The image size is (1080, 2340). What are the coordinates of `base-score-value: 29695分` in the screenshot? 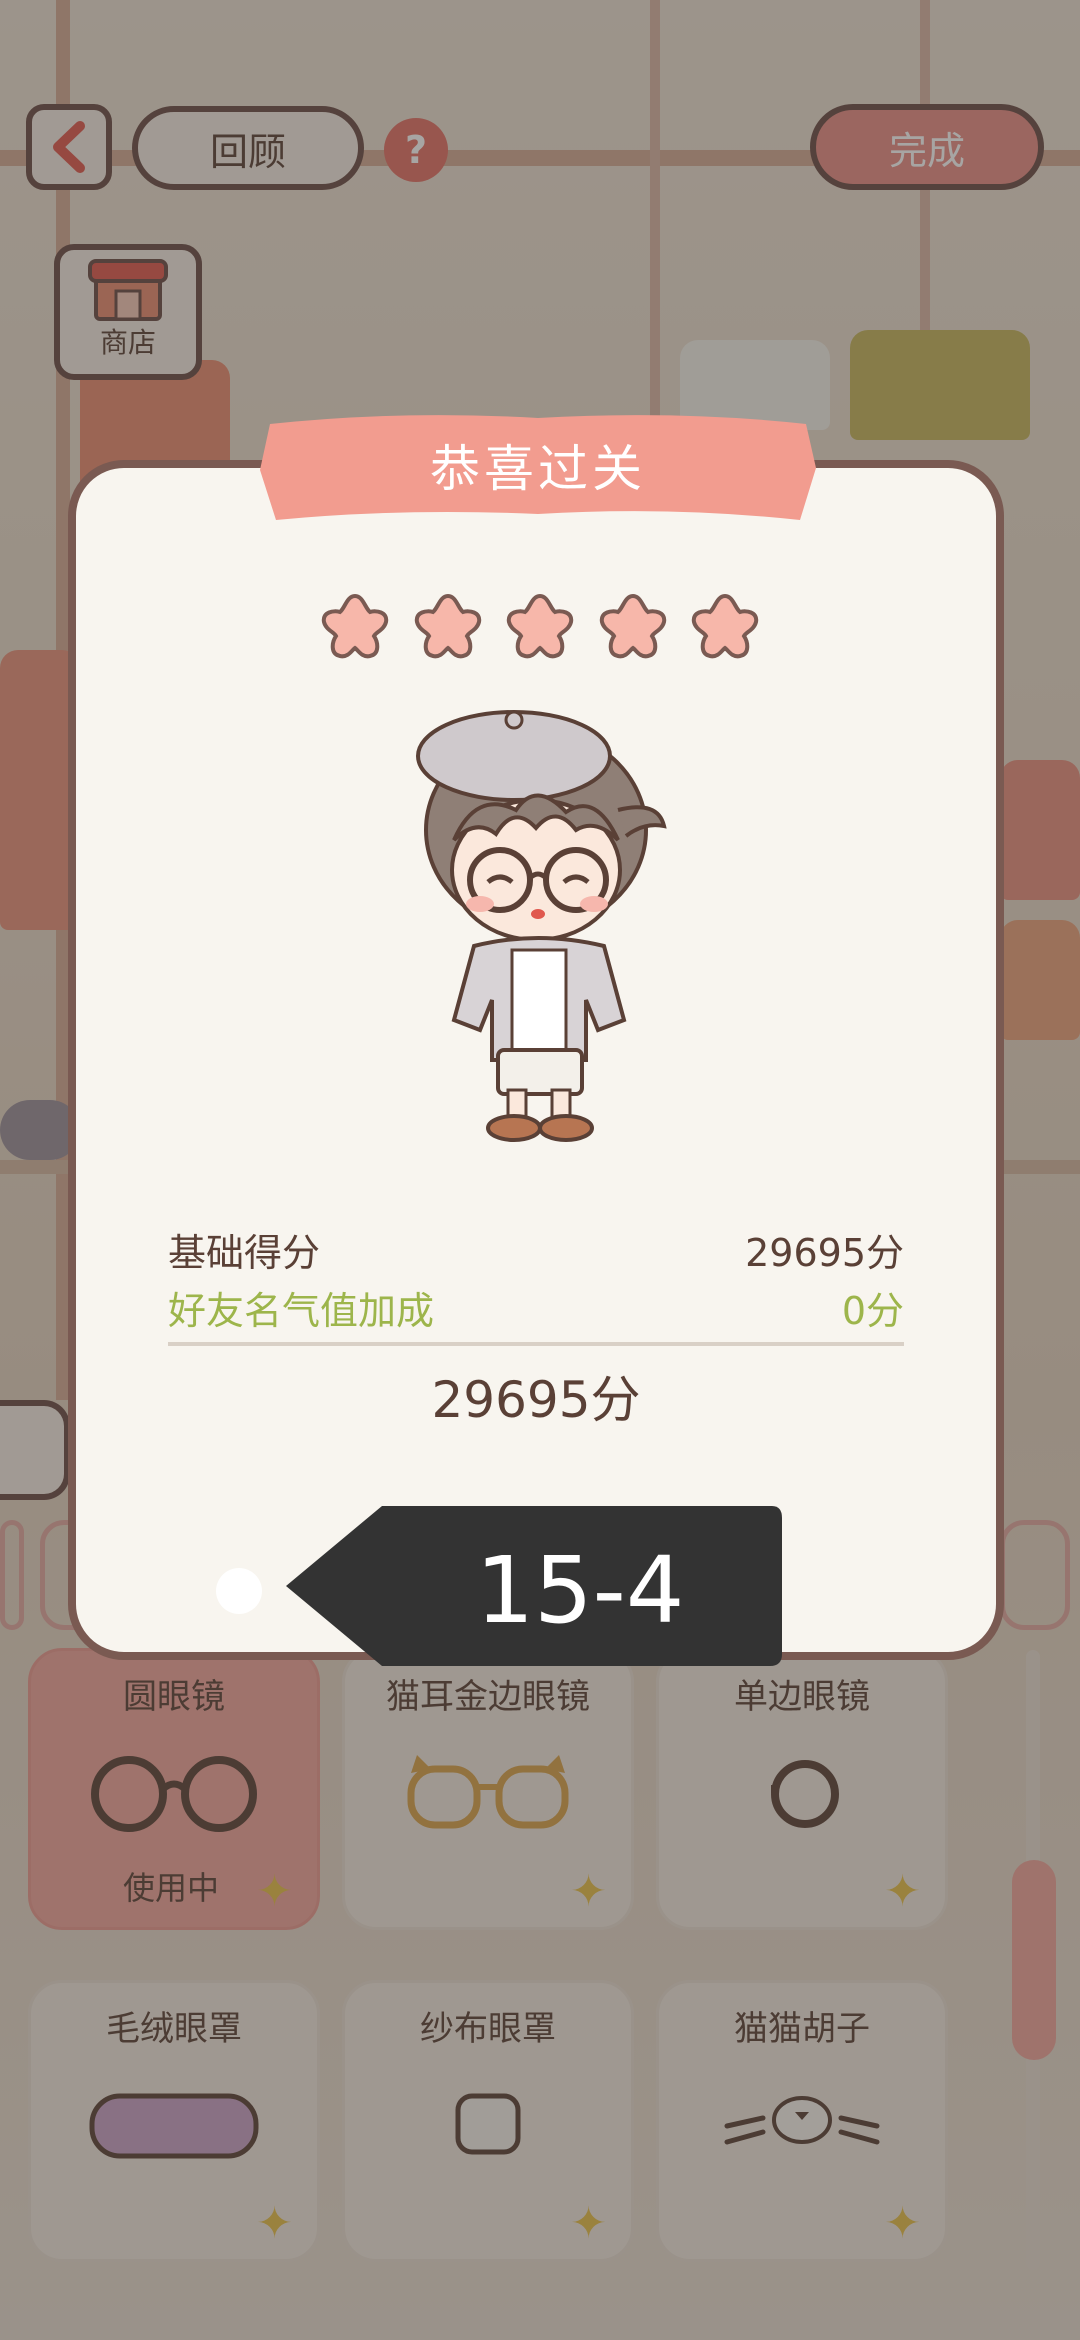 It's located at (824, 1253).